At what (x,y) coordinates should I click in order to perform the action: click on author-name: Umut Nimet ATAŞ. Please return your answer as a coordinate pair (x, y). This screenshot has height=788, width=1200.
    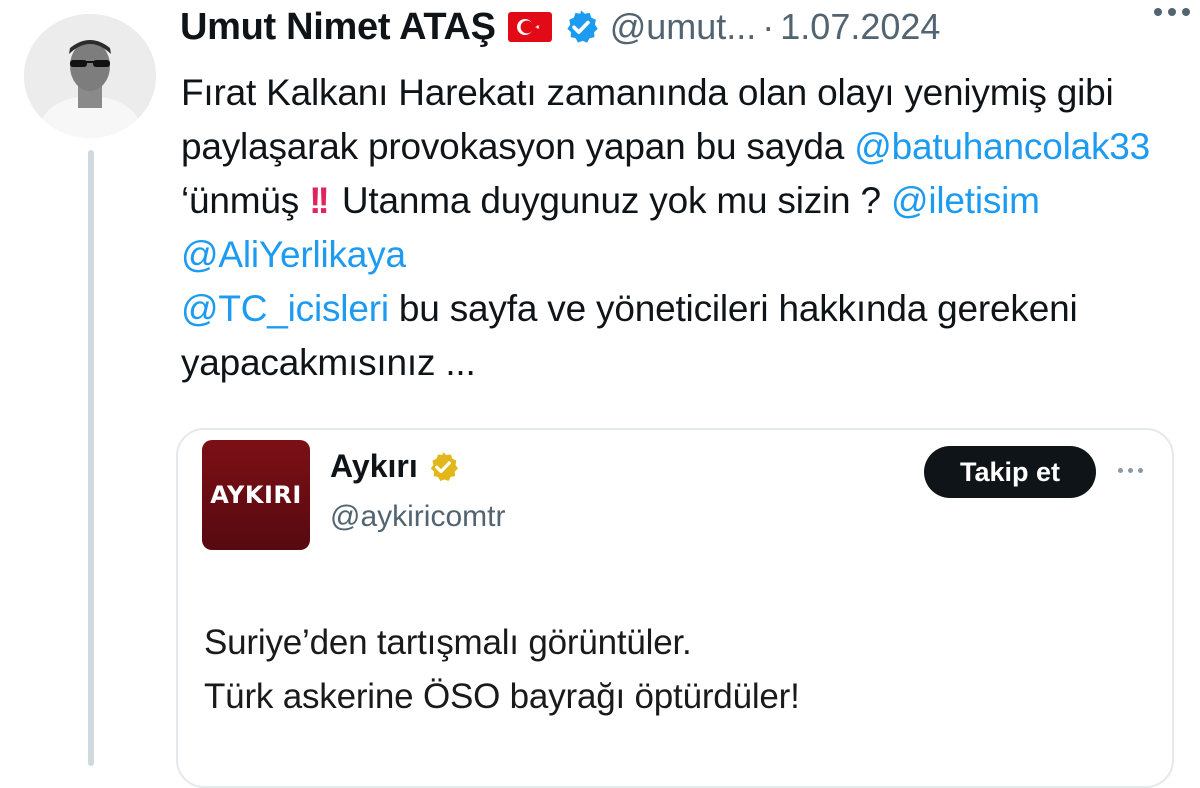
    Looking at the image, I should click on (338, 27).